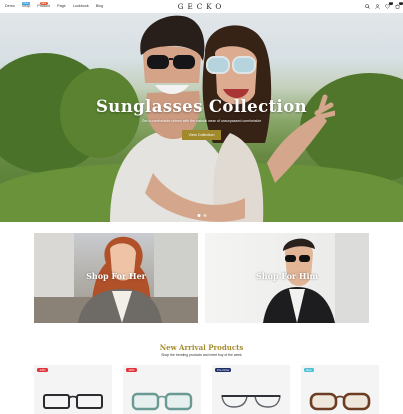 Image resolution: width=403 pixels, height=414 pixels. I want to click on category-banner-her: Shop For Her, so click(116, 278).